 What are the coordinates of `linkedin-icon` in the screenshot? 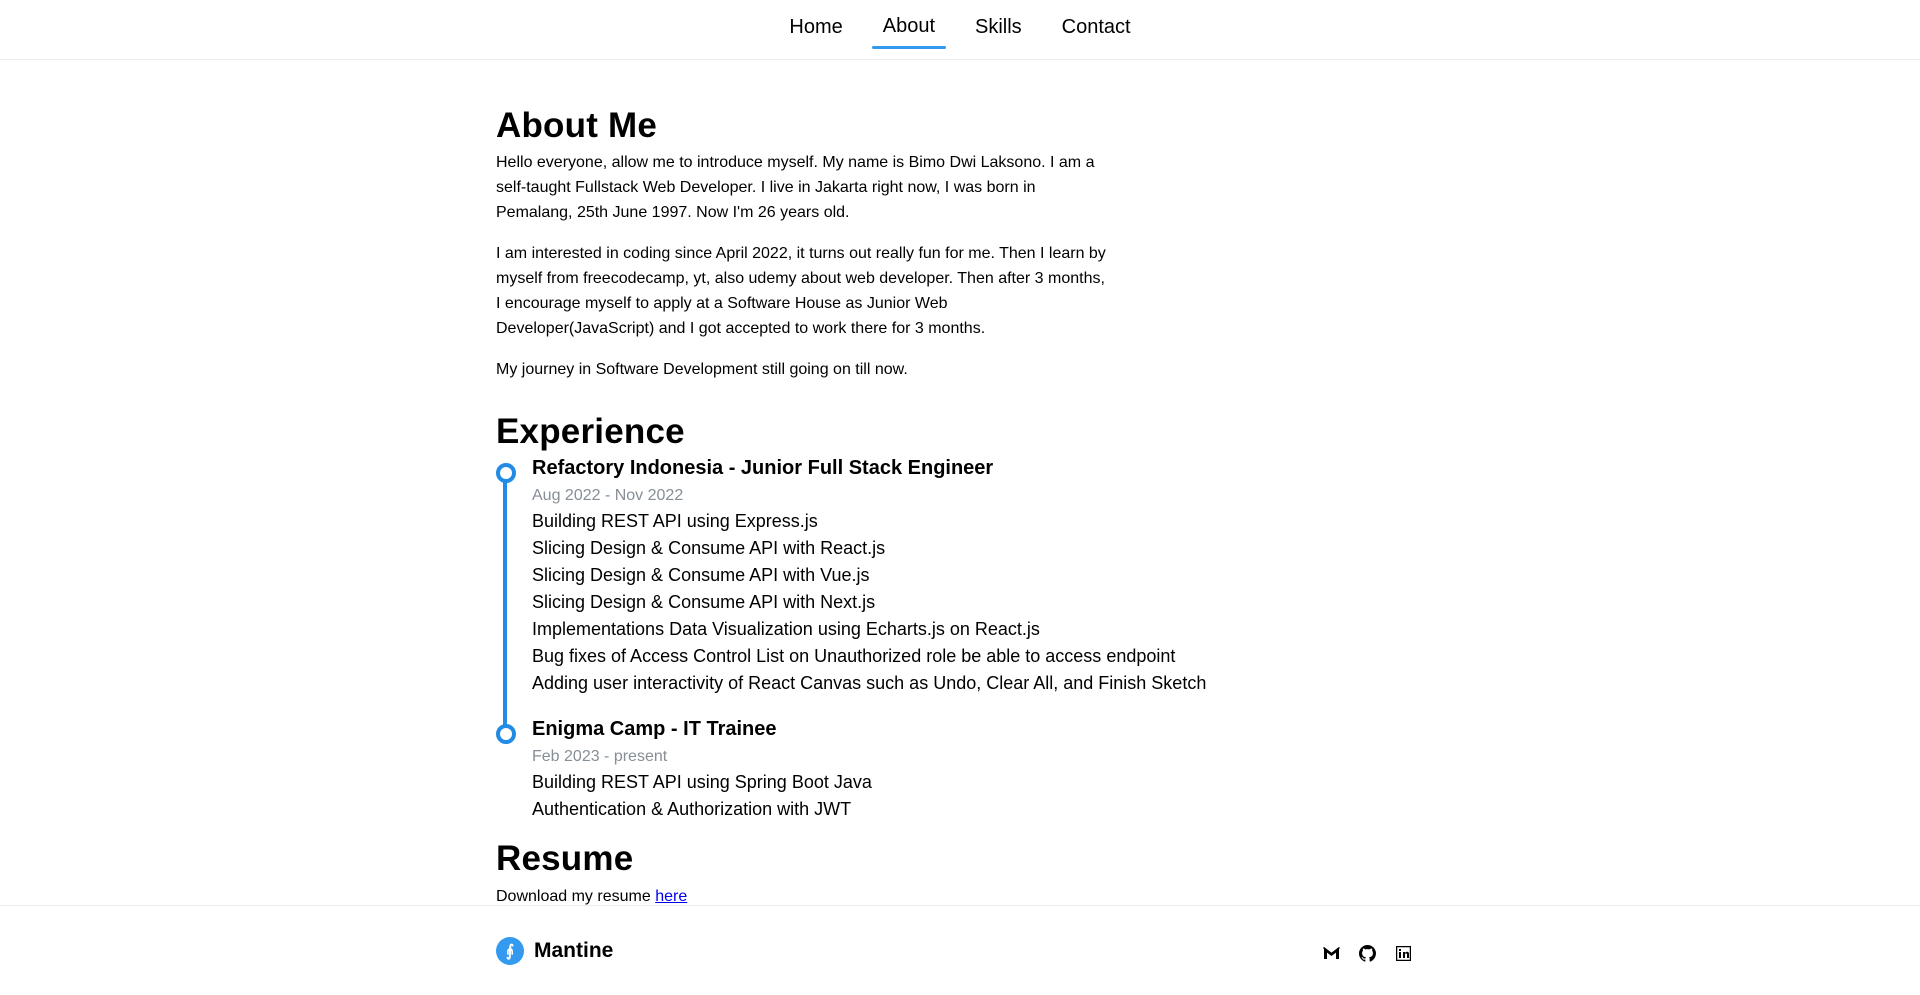 It's located at (1403, 953).